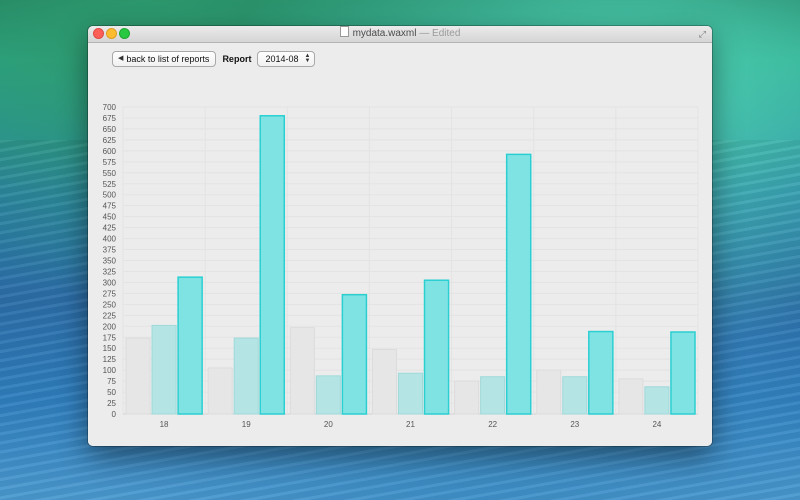 This screenshot has height=500, width=800. Describe the element at coordinates (110, 151) in the screenshot. I see `y-tick-label: 600` at that location.